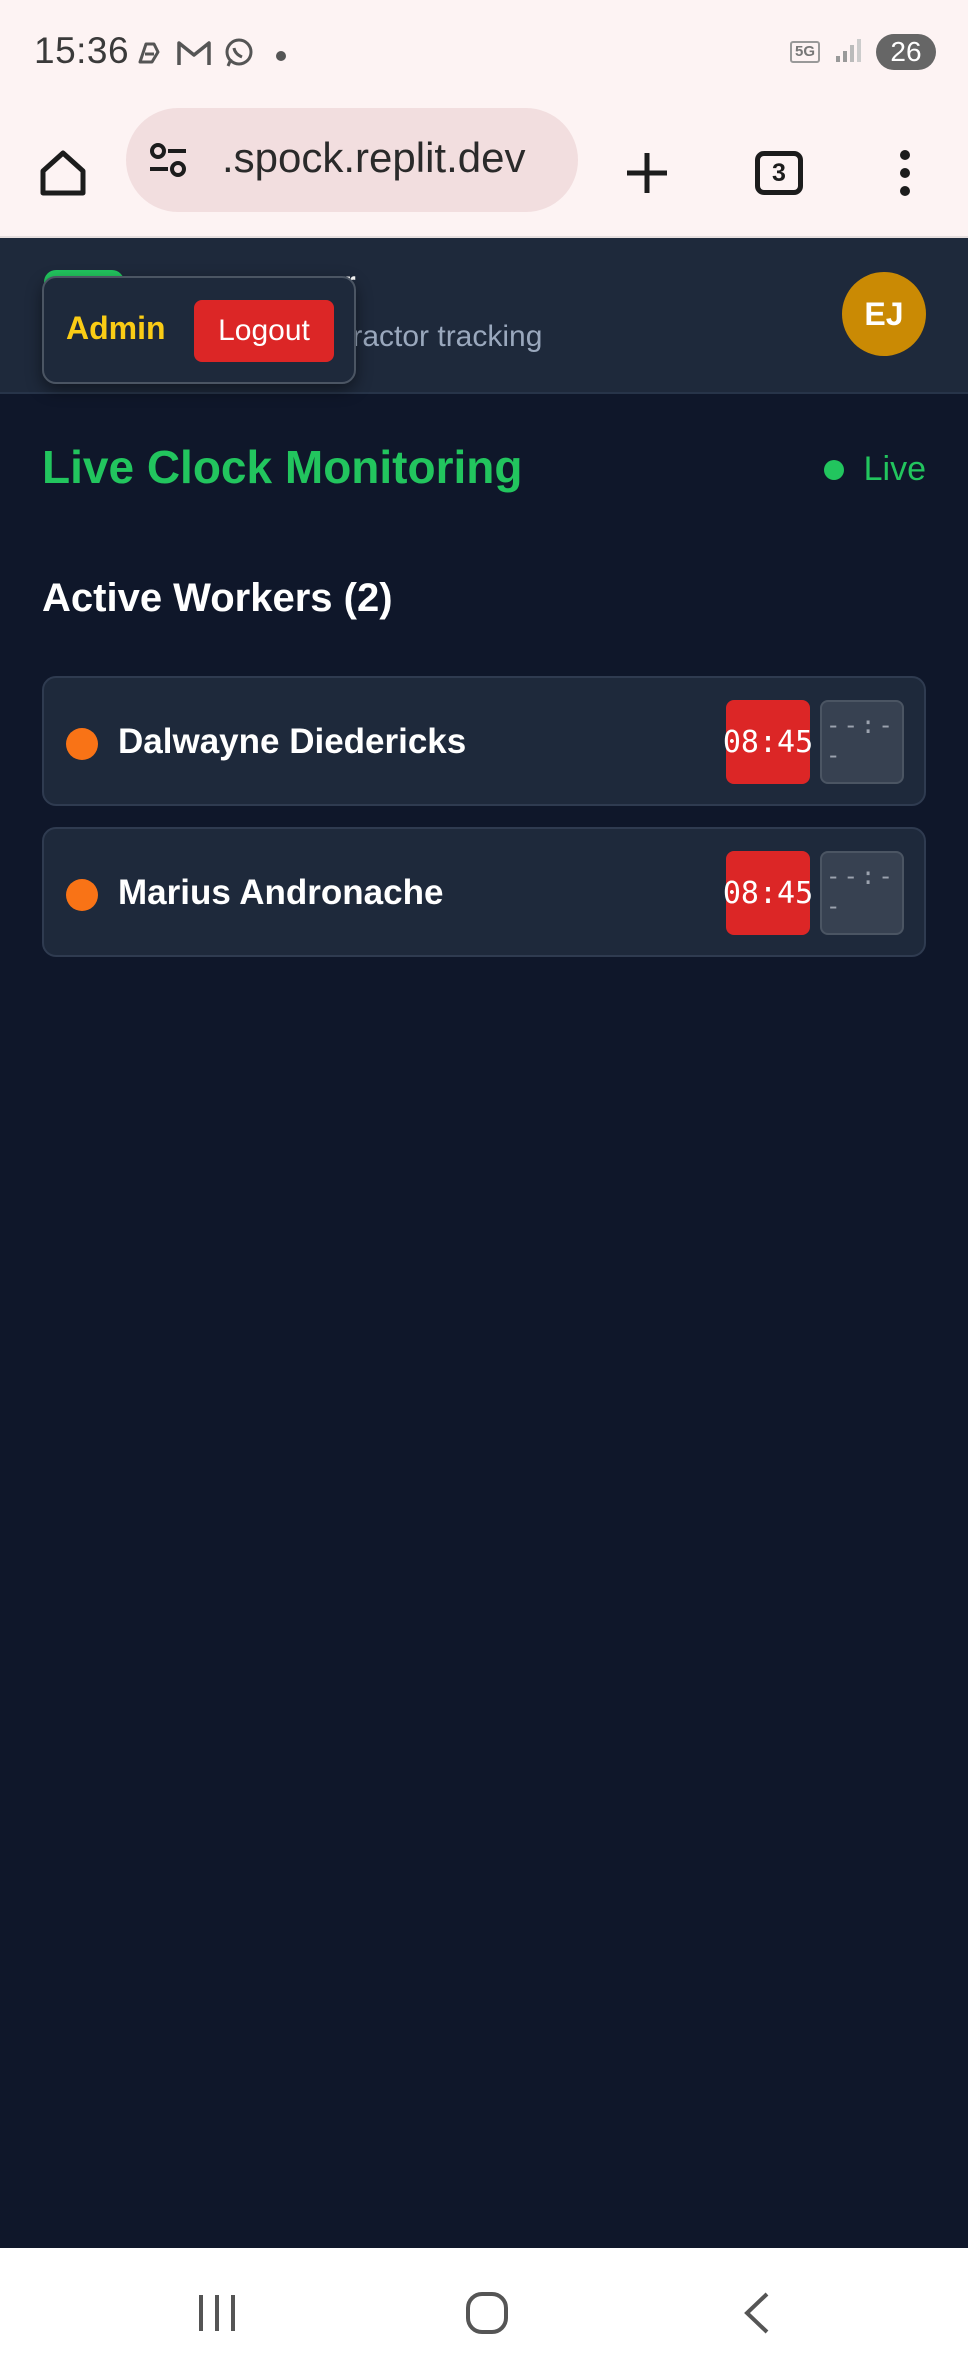 This screenshot has height=2376, width=968. What do you see at coordinates (149, 55) in the screenshot?
I see `copilot-icon` at bounding box center [149, 55].